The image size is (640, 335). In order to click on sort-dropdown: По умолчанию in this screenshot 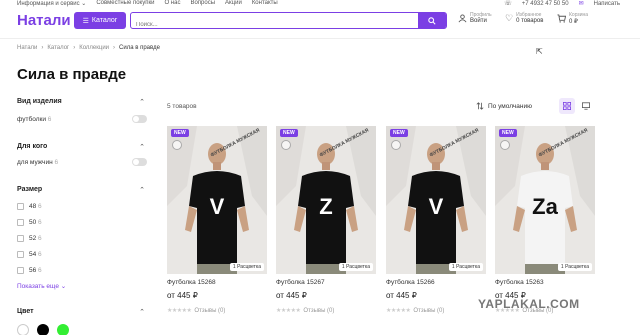, I will do `click(504, 106)`.